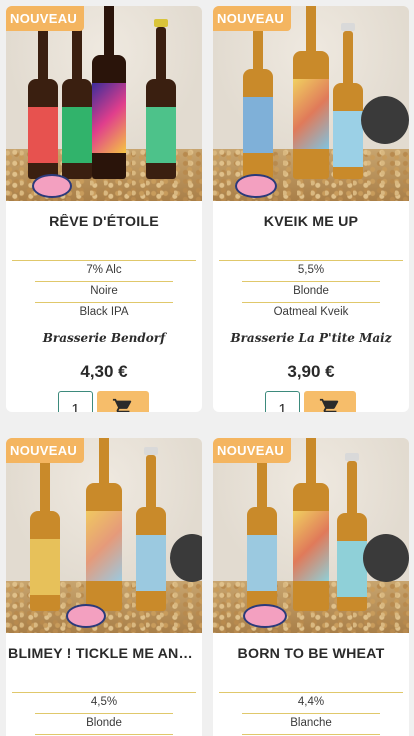 This screenshot has width=414, height=736. Describe the element at coordinates (104, 312) in the screenshot. I see `beer-style: Black IPA` at that location.